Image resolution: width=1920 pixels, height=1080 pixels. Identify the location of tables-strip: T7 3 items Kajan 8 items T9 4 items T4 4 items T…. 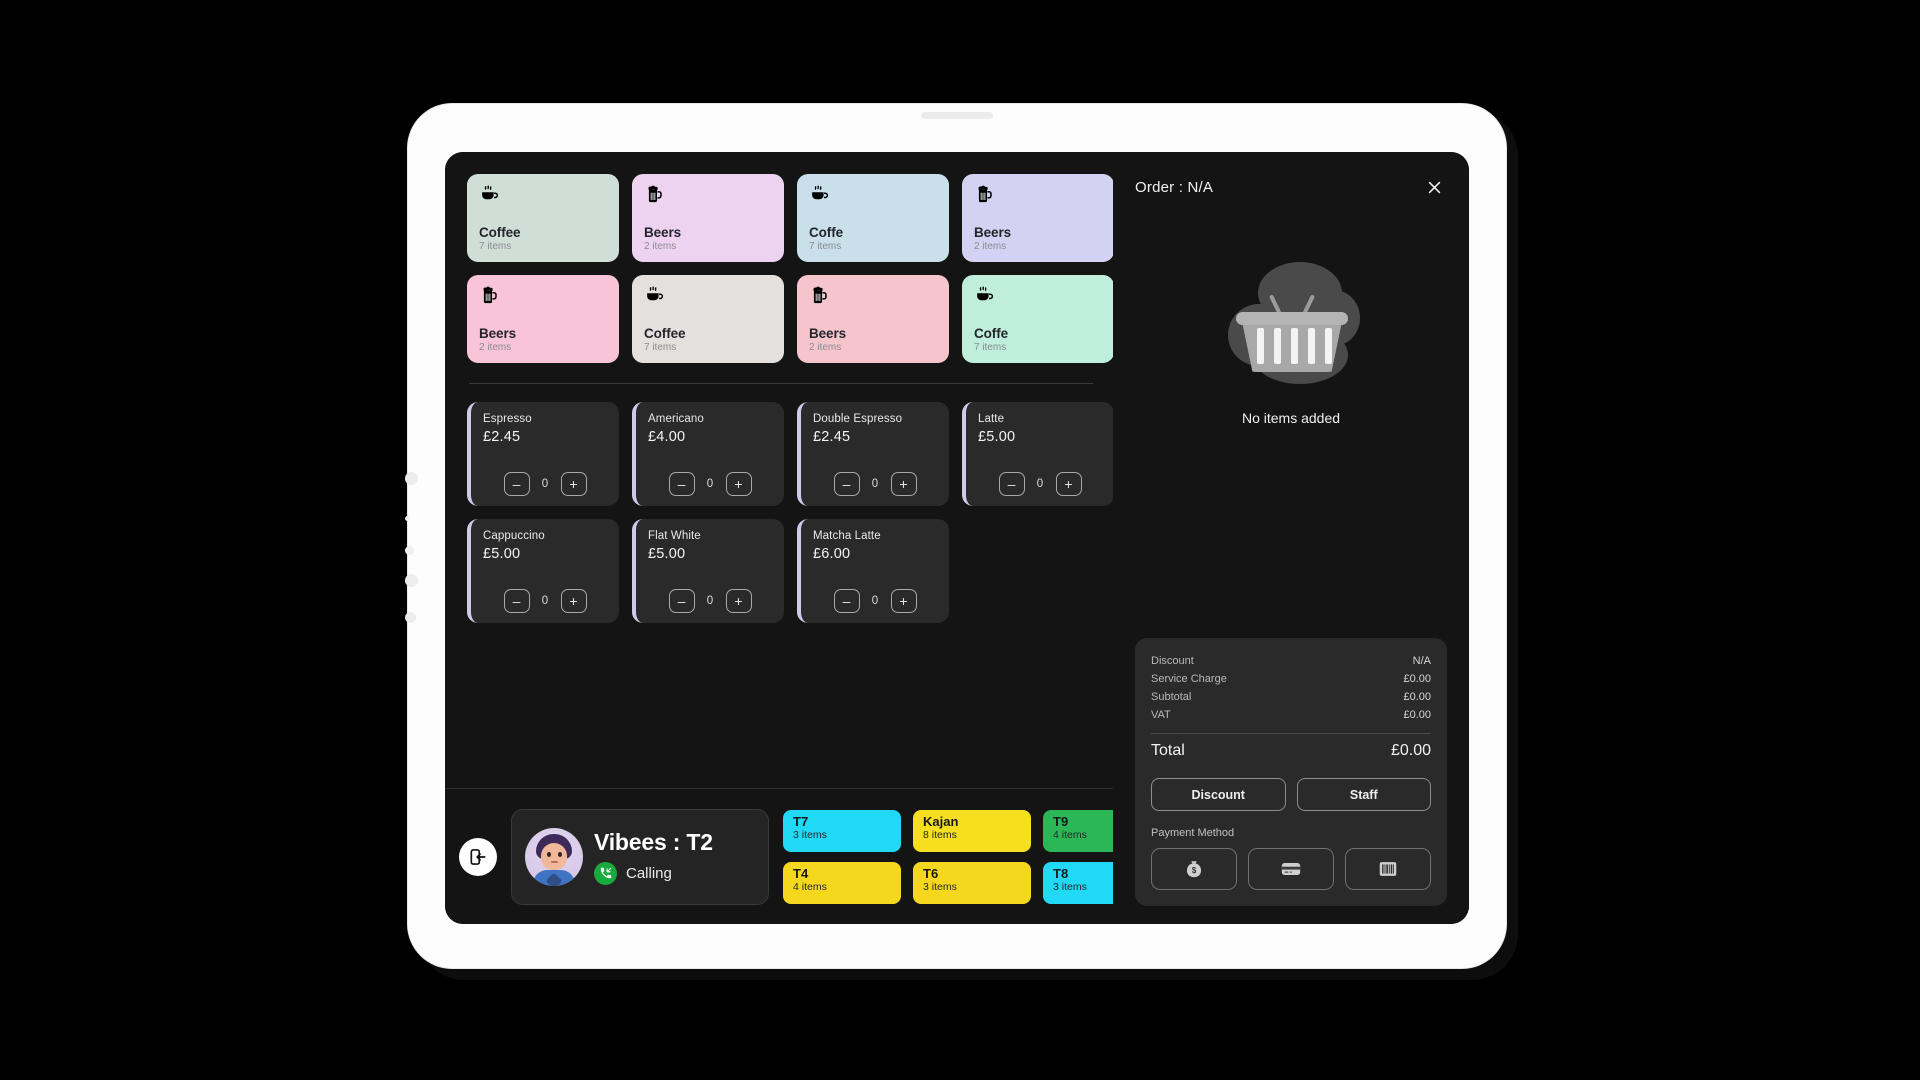
(948, 856).